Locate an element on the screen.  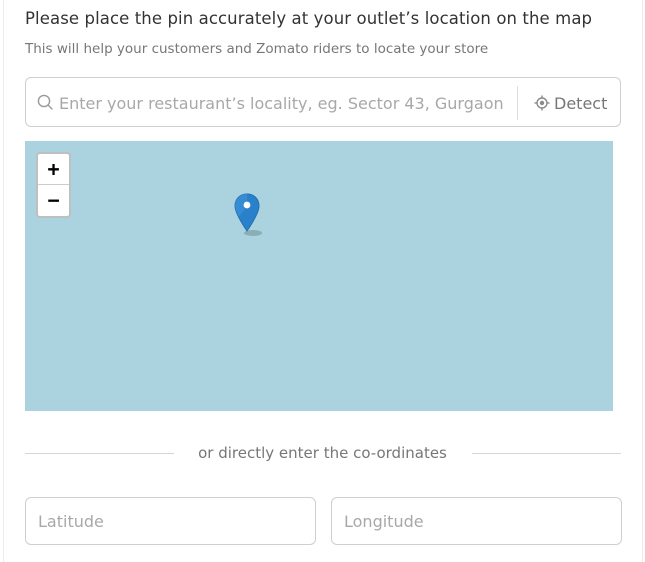
locate-crosshair-icon is located at coordinates (542, 103).